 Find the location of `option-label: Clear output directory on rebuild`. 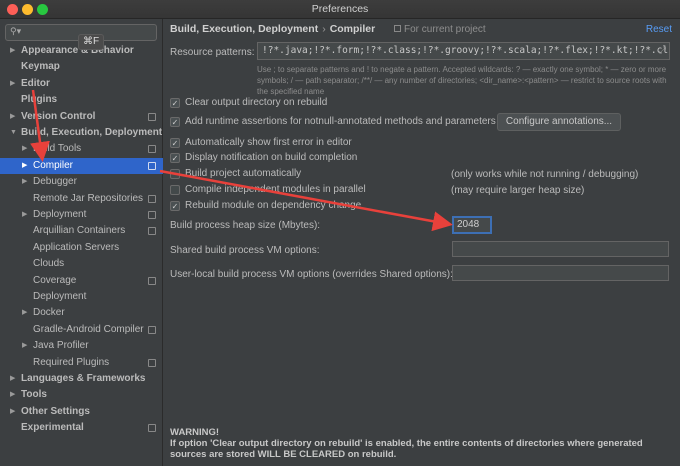

option-label: Clear output directory on rebuild is located at coordinates (256, 102).